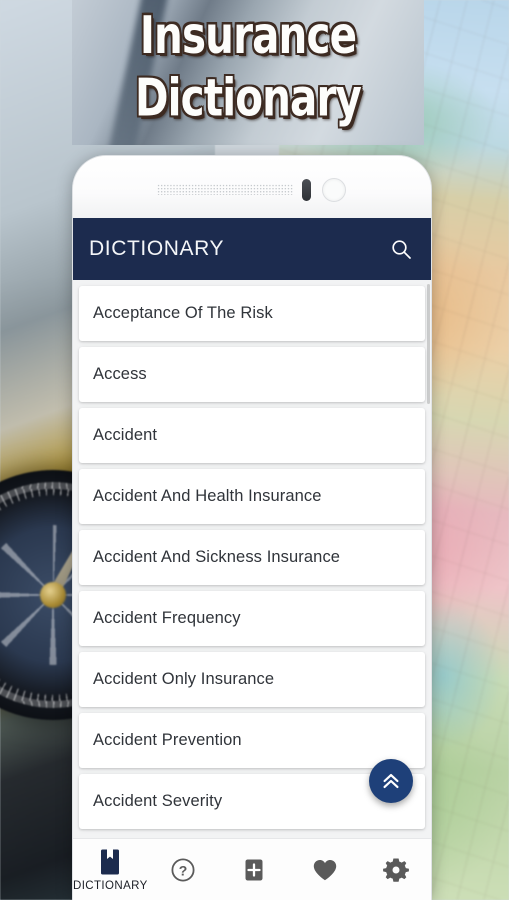  What do you see at coordinates (248, 99) in the screenshot?
I see `banner-title-line2: Dictionary` at bounding box center [248, 99].